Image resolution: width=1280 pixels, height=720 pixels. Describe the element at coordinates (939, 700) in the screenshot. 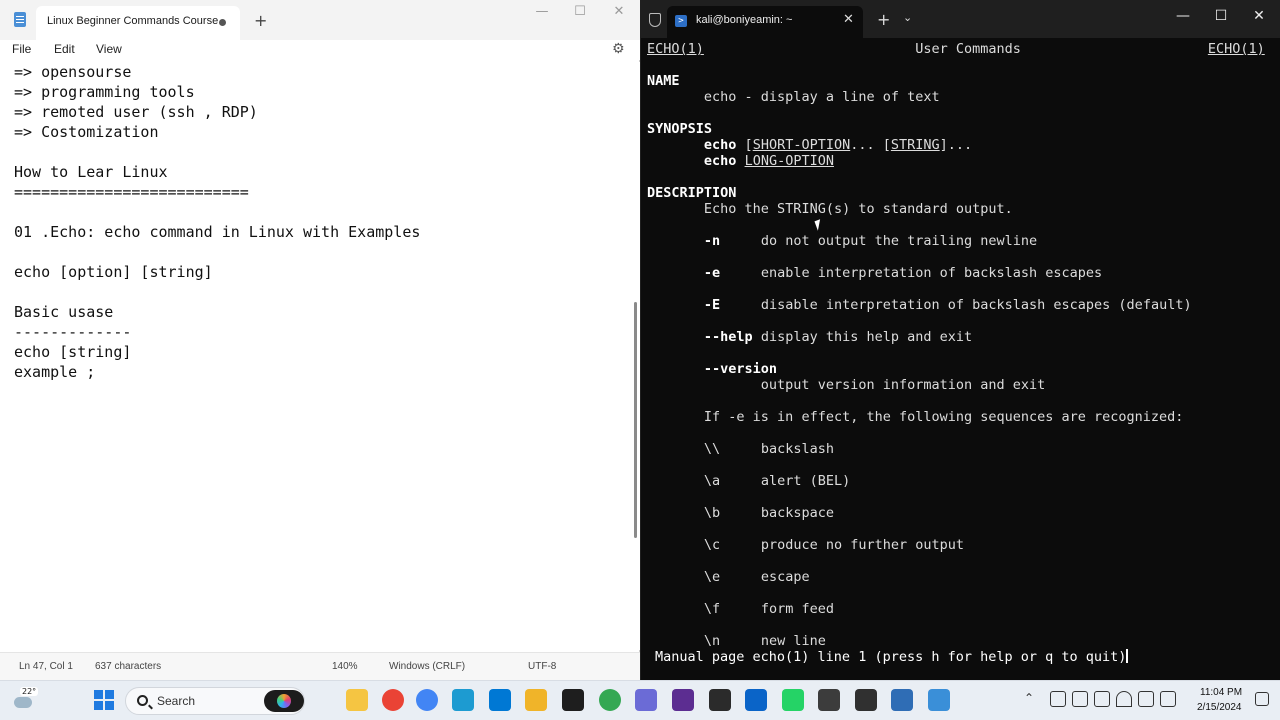

I see `notepad-icon` at that location.